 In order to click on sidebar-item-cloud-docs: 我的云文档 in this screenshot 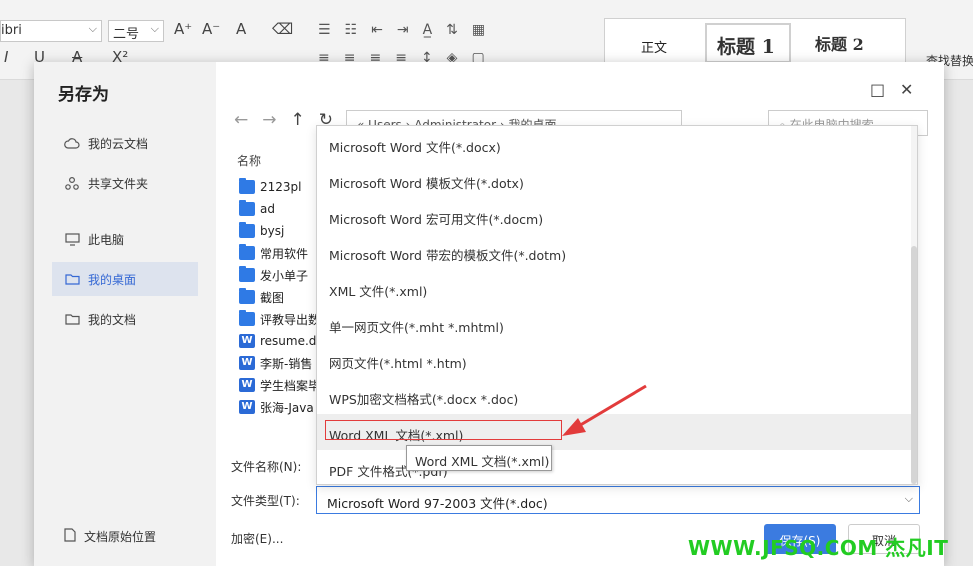, I will do `click(125, 143)`.